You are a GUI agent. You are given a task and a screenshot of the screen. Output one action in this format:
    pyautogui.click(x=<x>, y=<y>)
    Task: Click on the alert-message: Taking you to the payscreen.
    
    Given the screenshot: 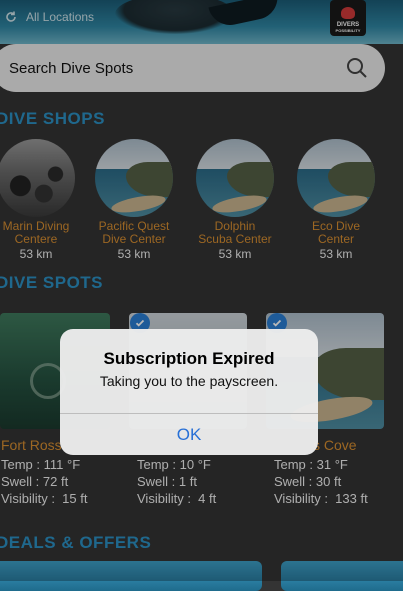 What is the action you would take?
    pyautogui.click(x=189, y=381)
    